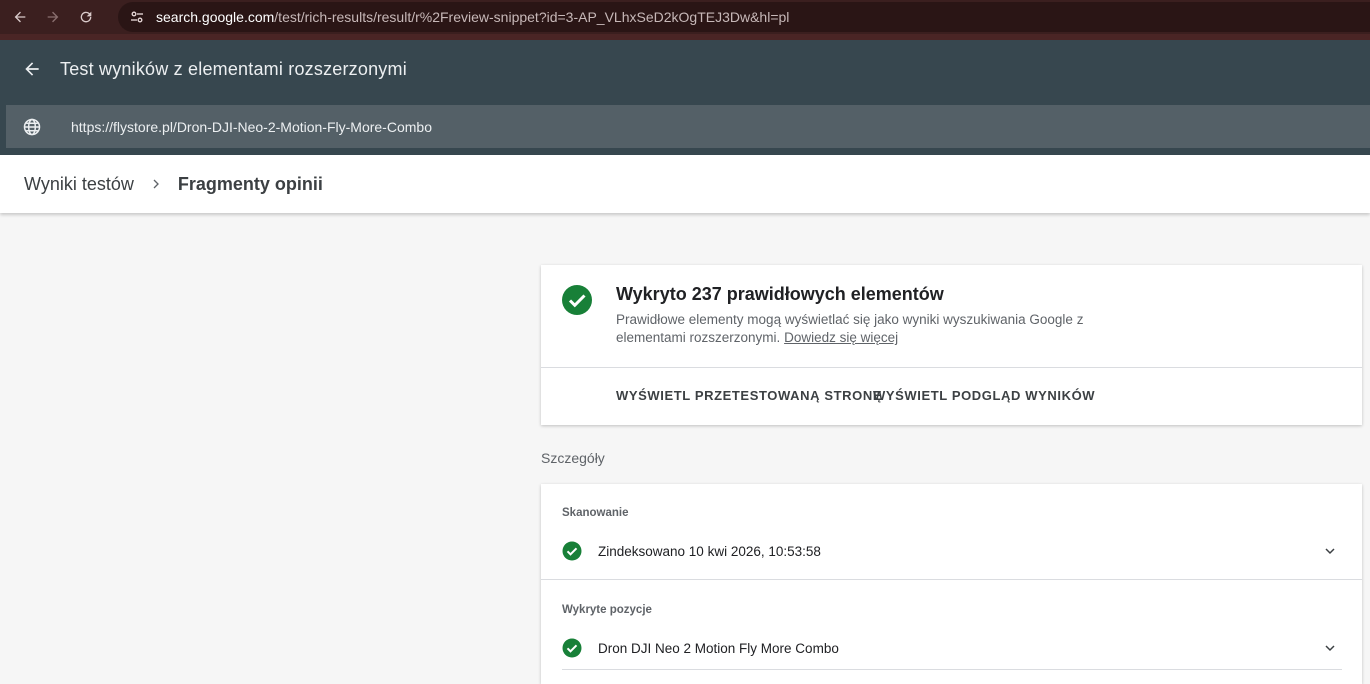  I want to click on globe-icon, so click(32, 127).